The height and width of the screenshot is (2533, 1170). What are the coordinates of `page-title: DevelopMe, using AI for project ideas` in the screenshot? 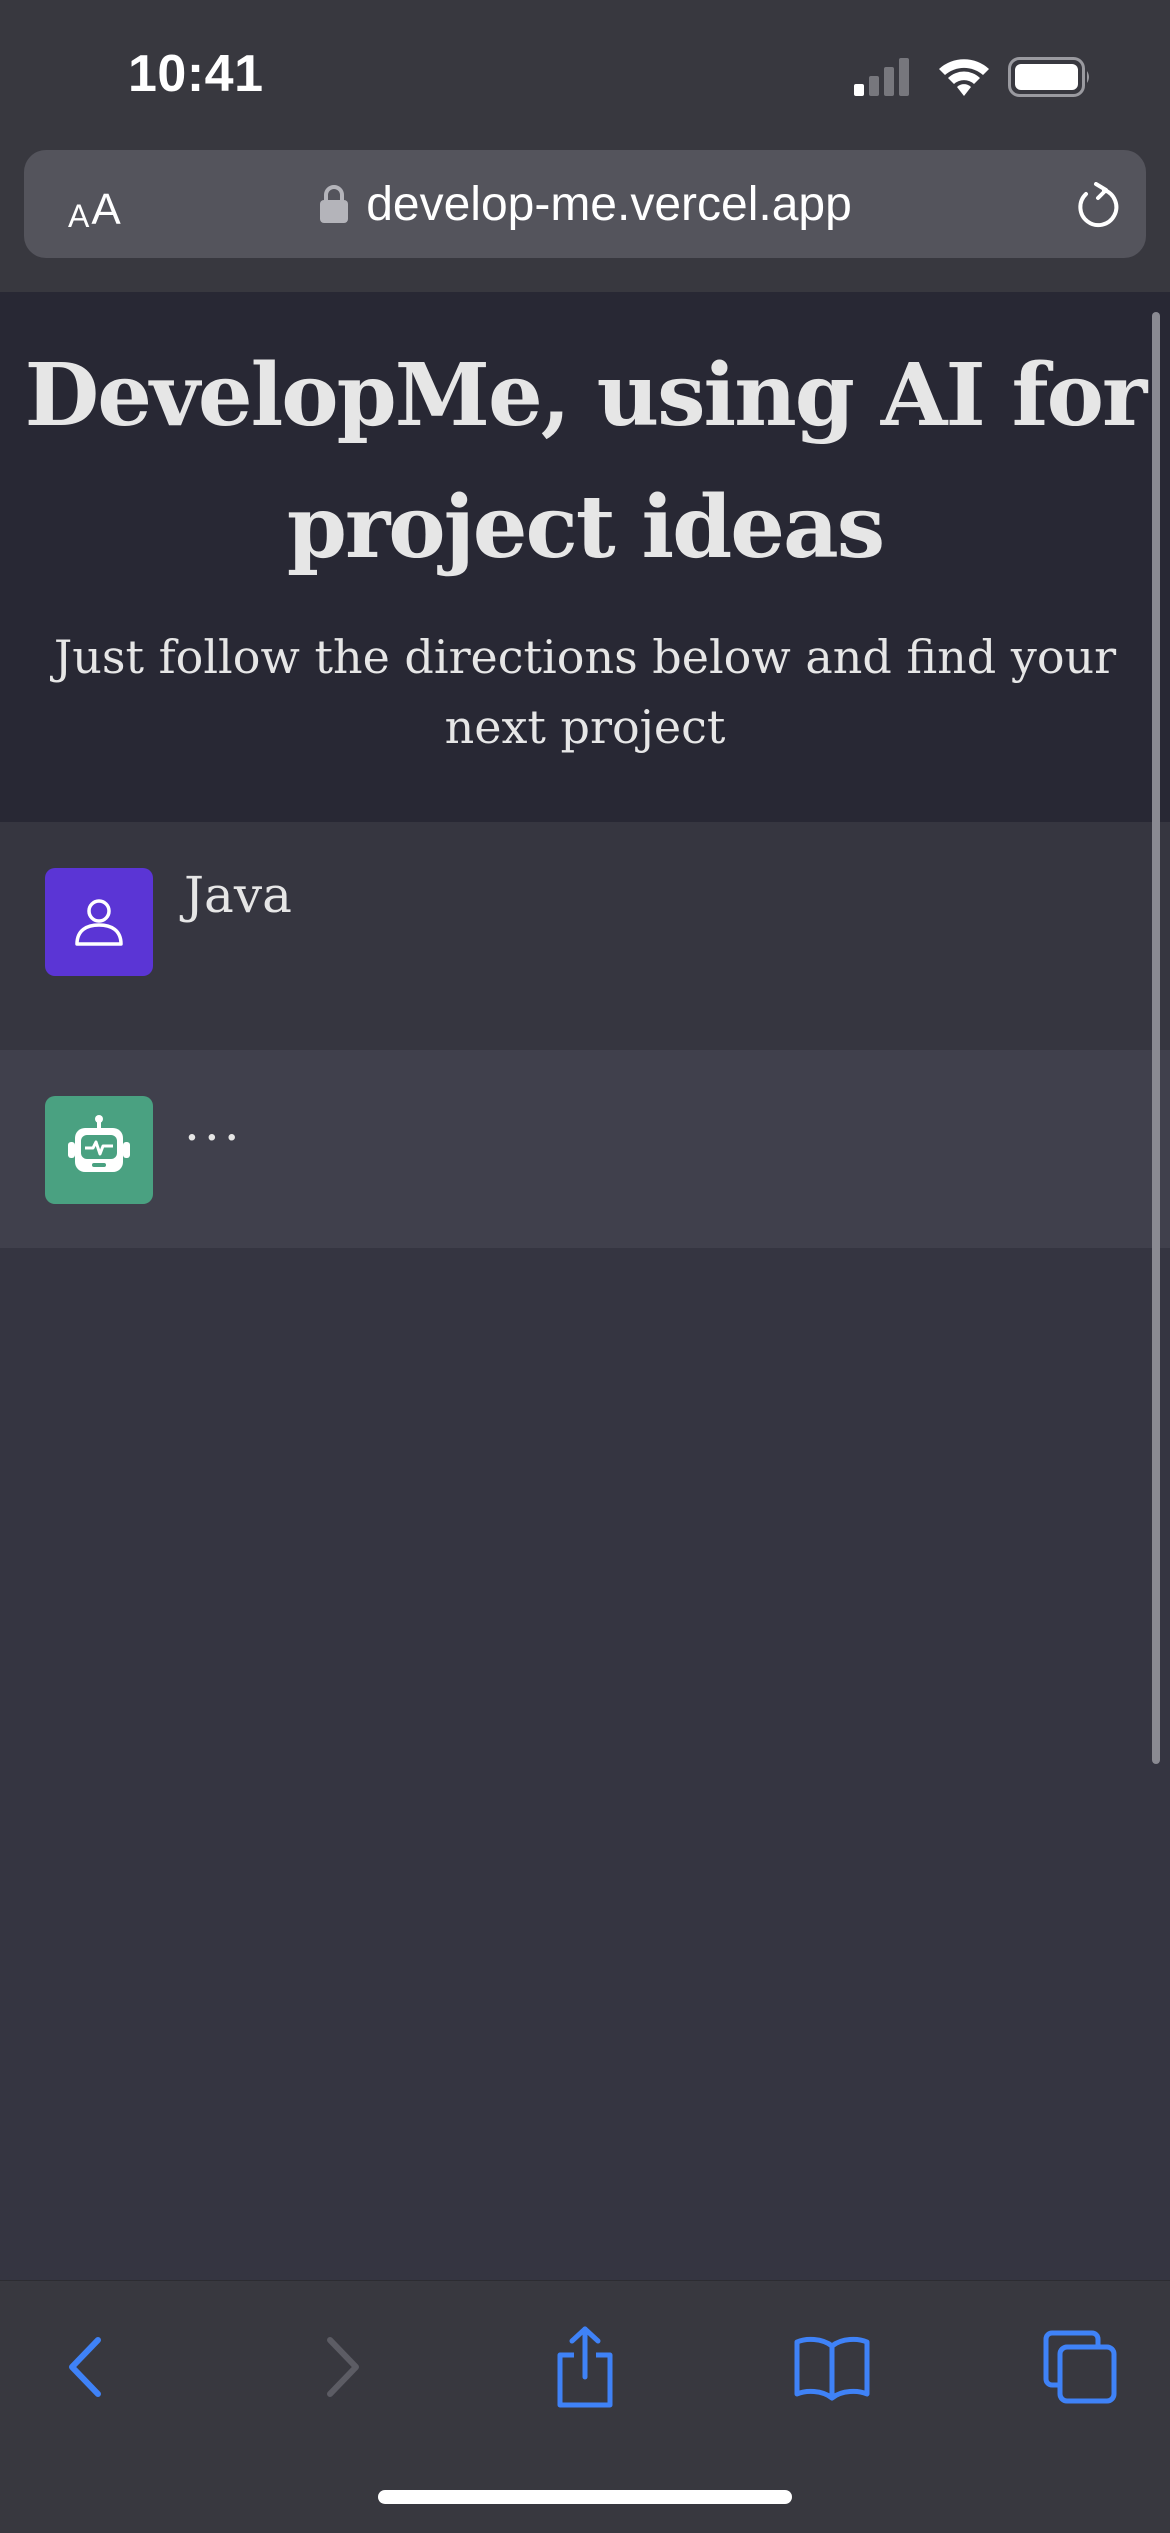 It's located at (586, 461).